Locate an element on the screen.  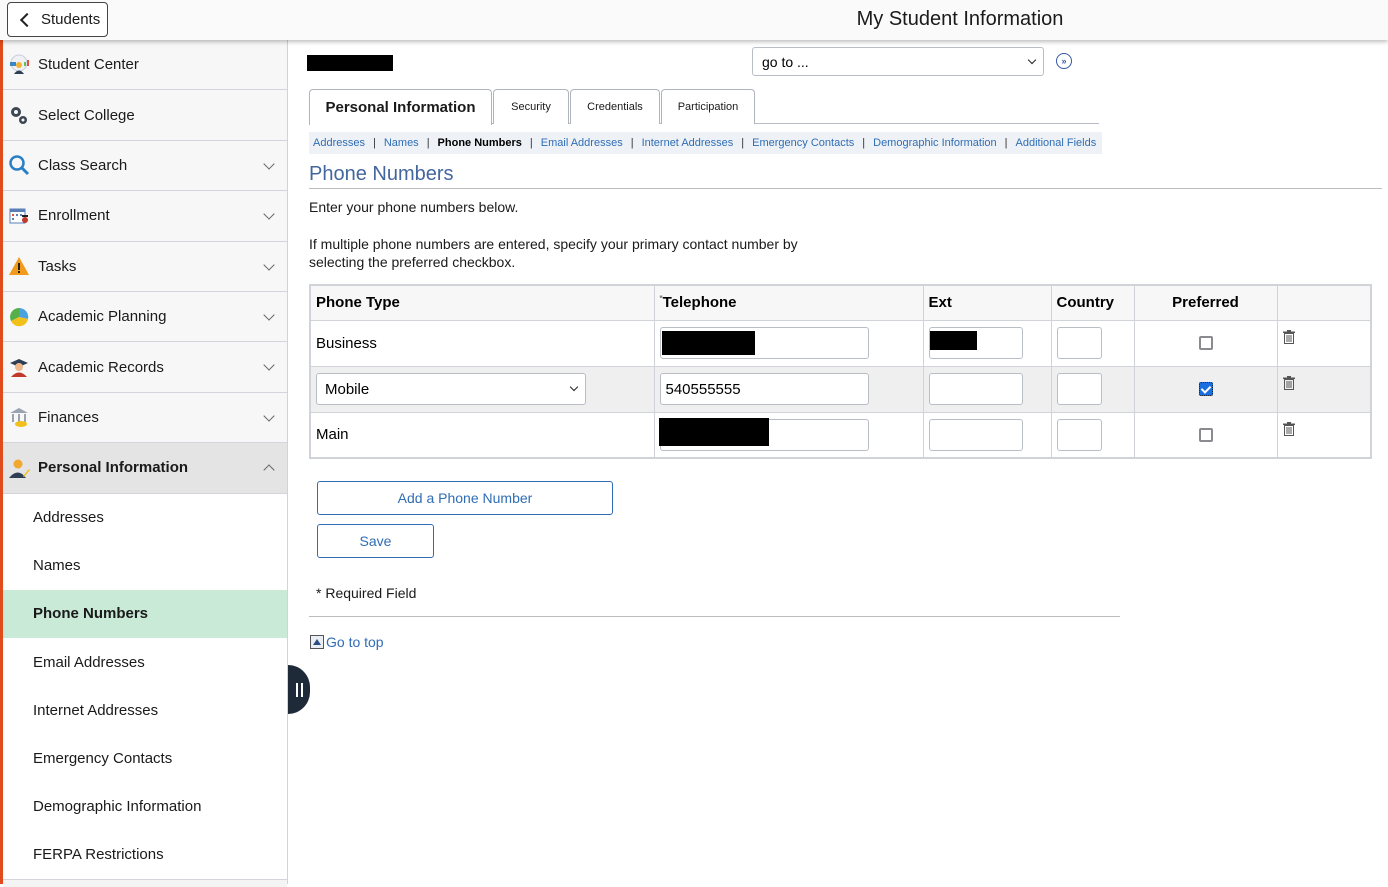
phone-type-value: Mobile is located at coordinates (347, 389).